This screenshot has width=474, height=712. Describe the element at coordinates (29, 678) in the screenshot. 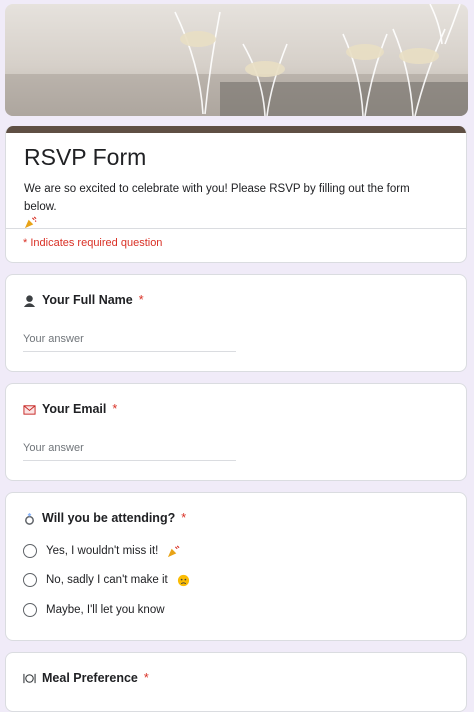

I see `fork-knife-plate-icon` at that location.